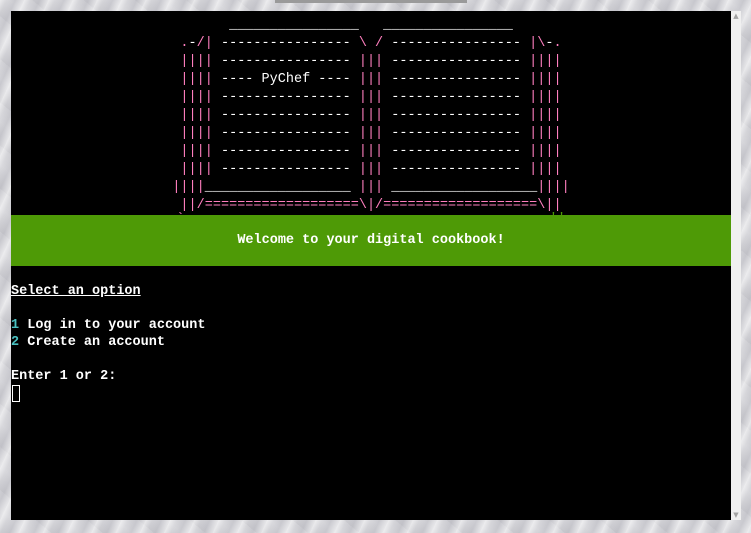 This screenshot has height=533, width=751. I want to click on option-number: 1, so click(15, 325).